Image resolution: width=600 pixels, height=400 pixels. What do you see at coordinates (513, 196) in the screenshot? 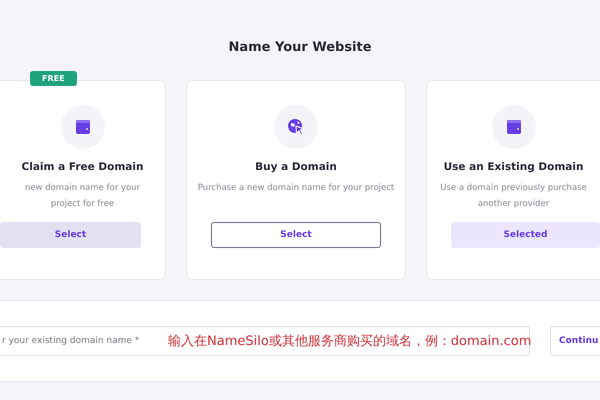
I see `option-description: Use a domain previously purchase another provider` at bounding box center [513, 196].